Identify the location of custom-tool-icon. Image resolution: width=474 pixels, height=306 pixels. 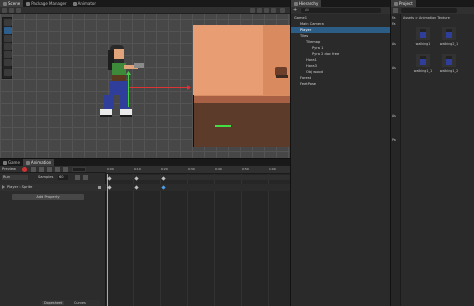
(8, 72).